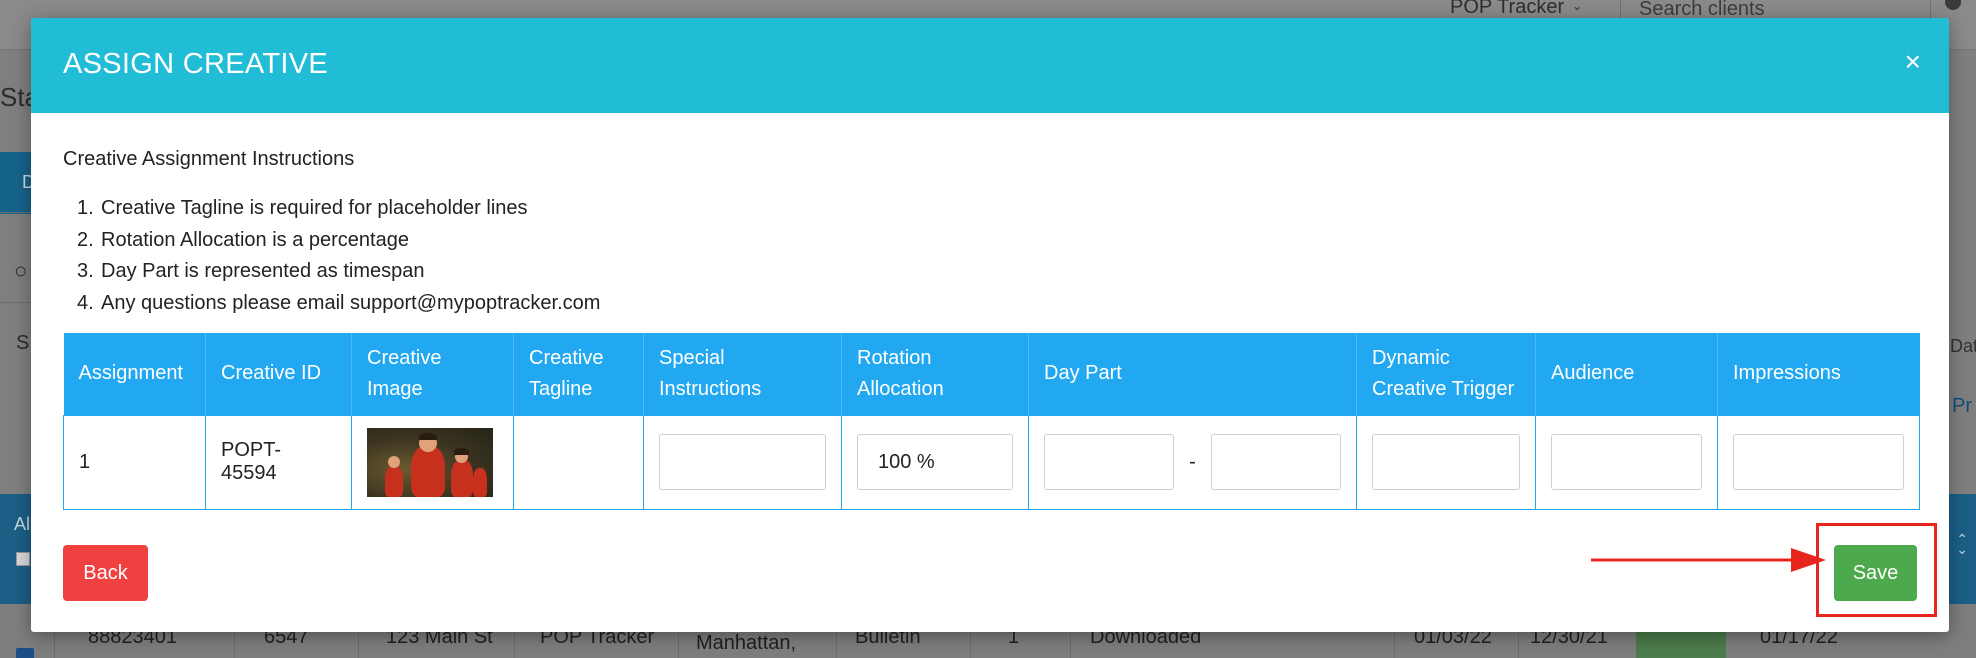  I want to click on client-switcher: POP Tracker ⌄, so click(1516, 9).